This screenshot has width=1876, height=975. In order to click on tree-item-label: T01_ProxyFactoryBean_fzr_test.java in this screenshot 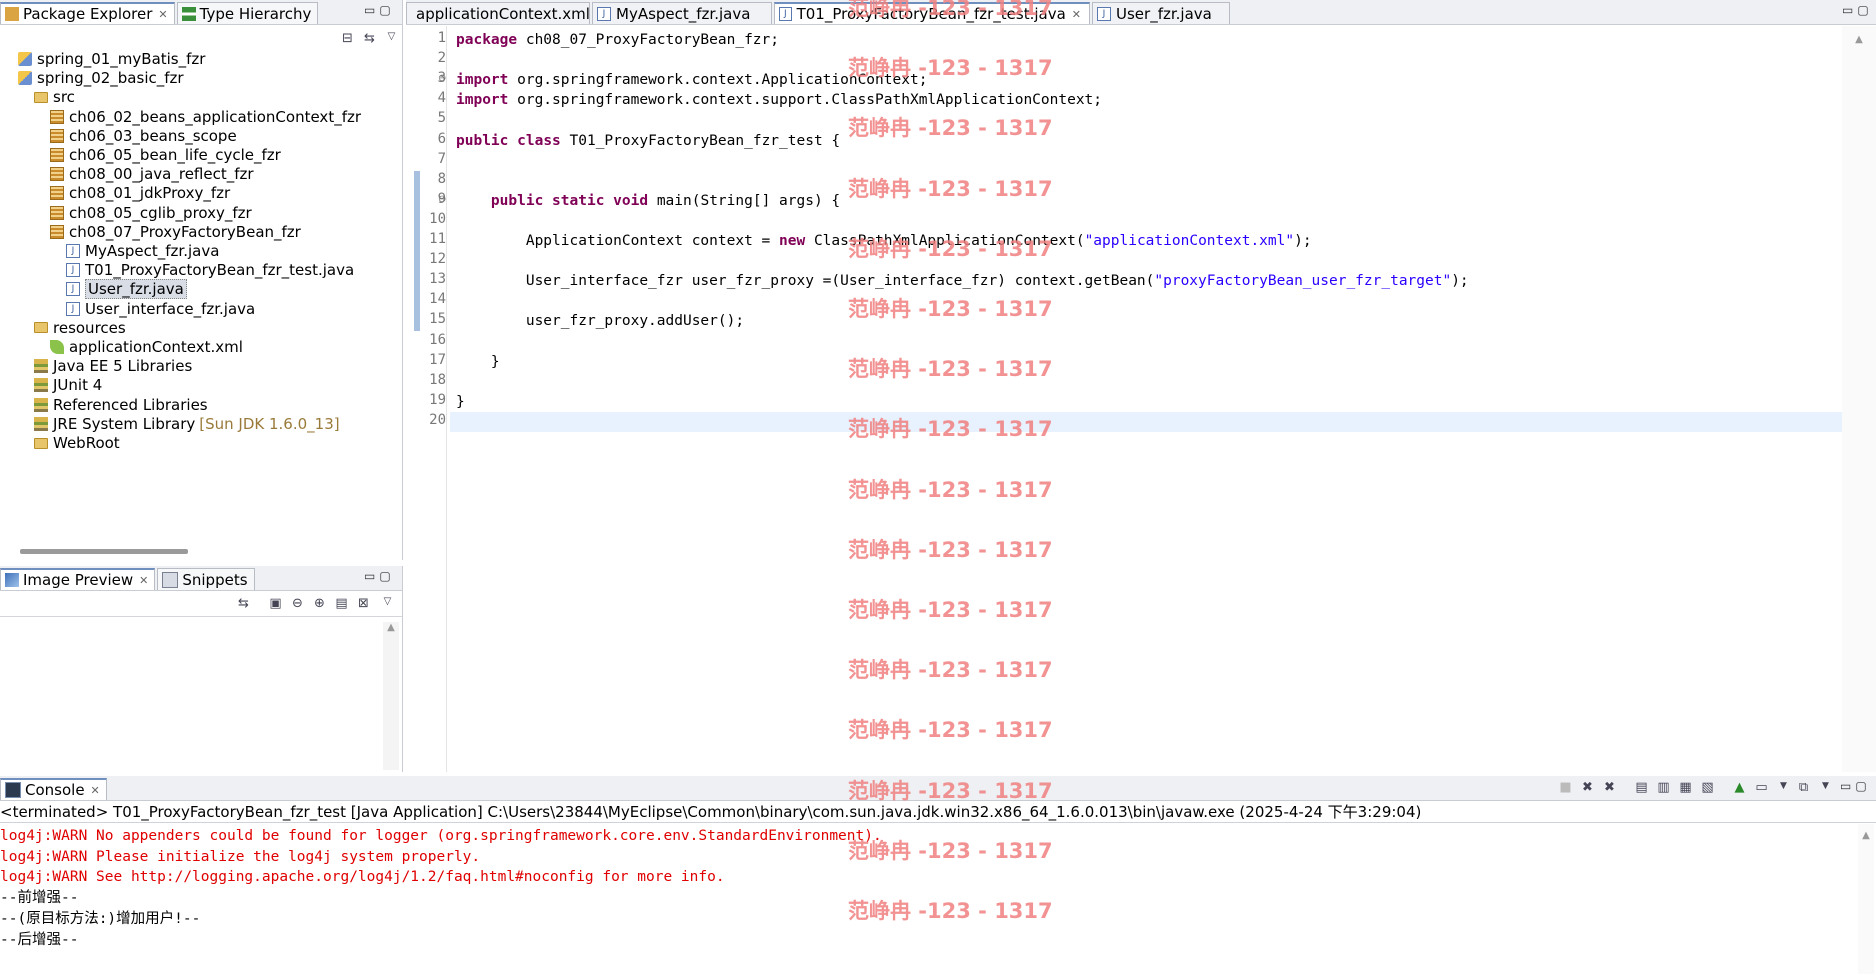, I will do `click(220, 270)`.